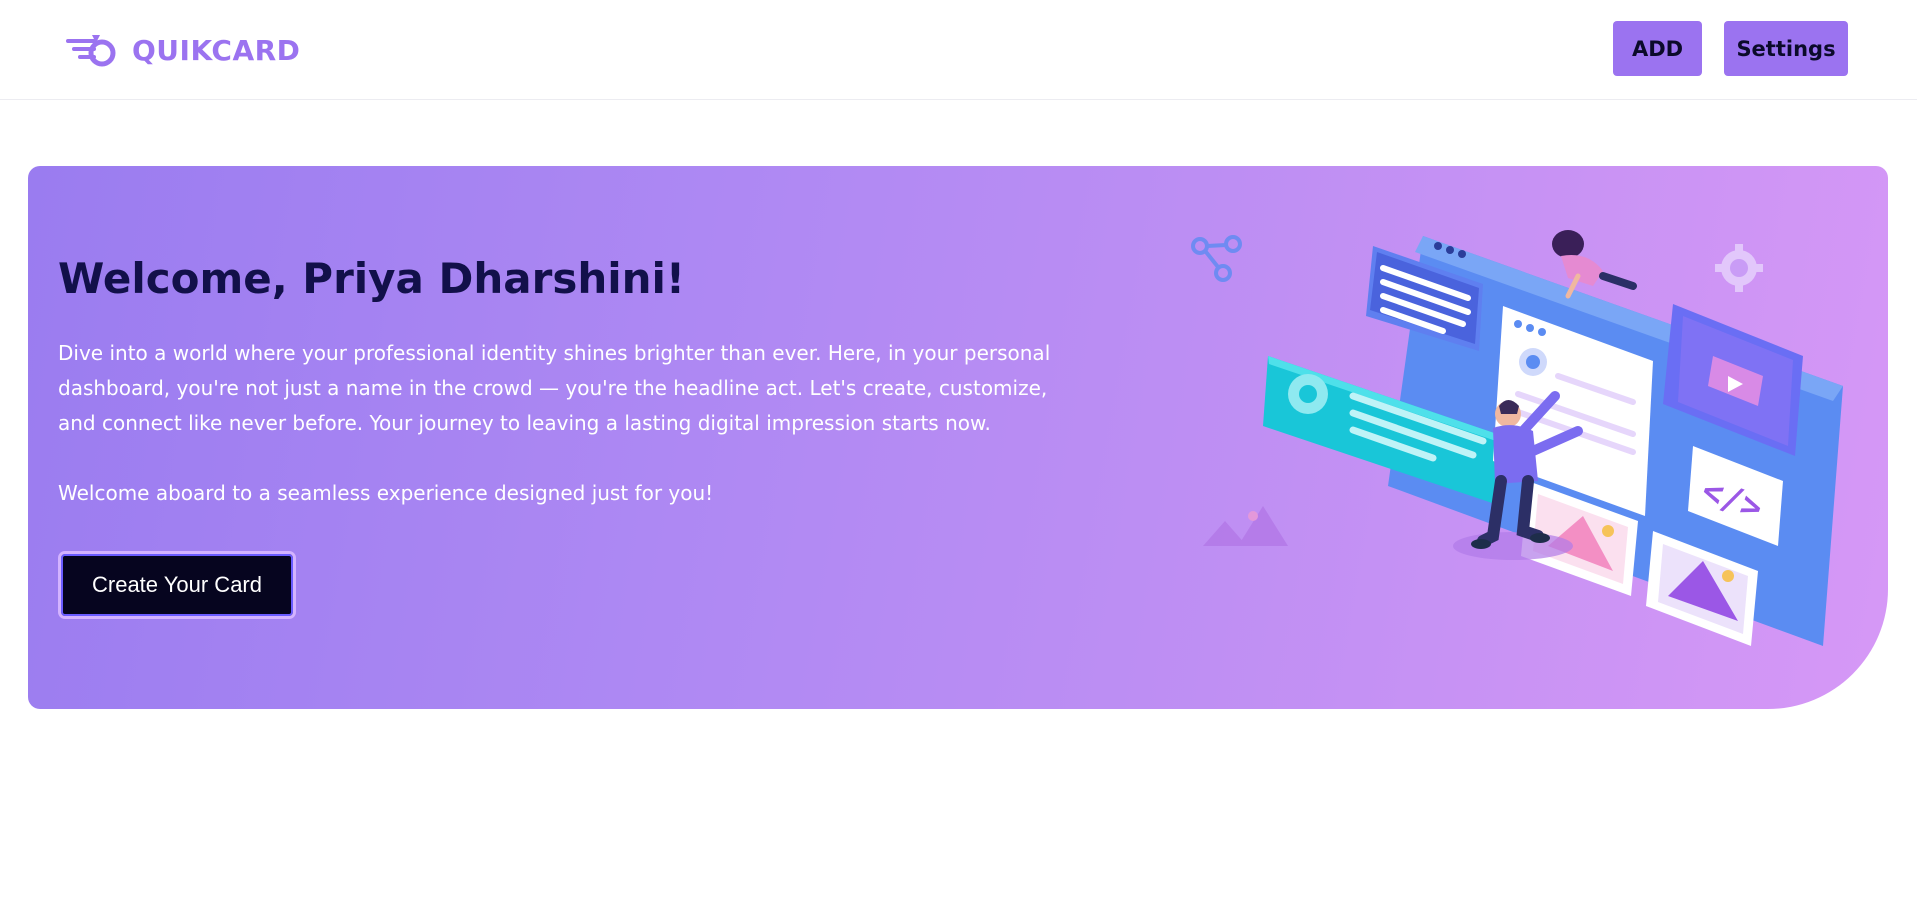  What do you see at coordinates (91, 51) in the screenshot?
I see `brand-logo-icon` at bounding box center [91, 51].